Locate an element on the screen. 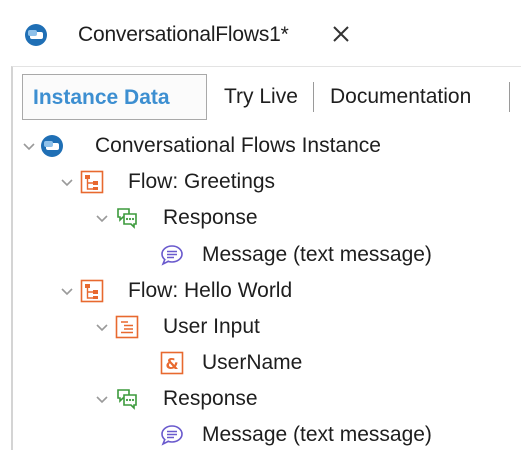 This screenshot has width=521, height=450. tree-node-label: User Input is located at coordinates (211, 326).